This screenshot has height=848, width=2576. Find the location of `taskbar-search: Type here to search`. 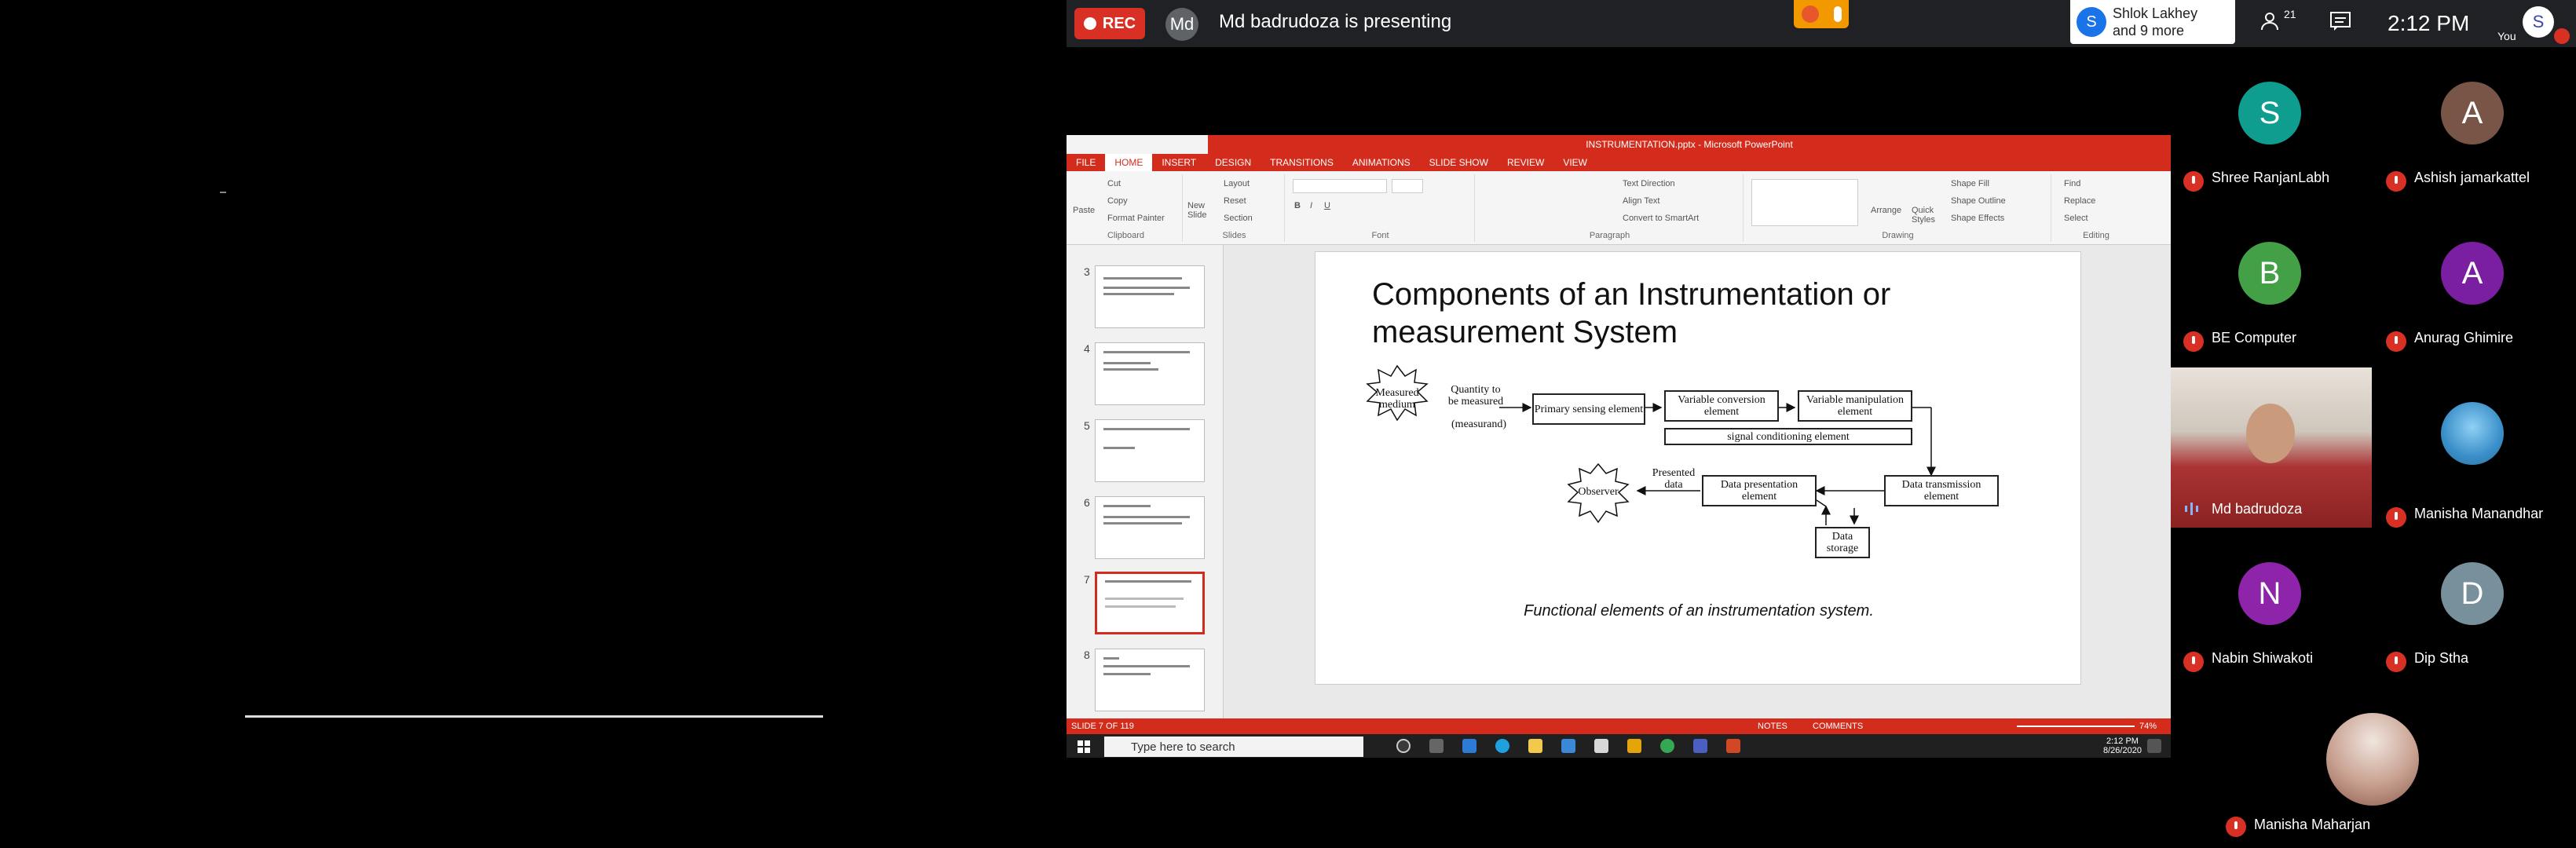

taskbar-search: Type here to search is located at coordinates (1233, 747).